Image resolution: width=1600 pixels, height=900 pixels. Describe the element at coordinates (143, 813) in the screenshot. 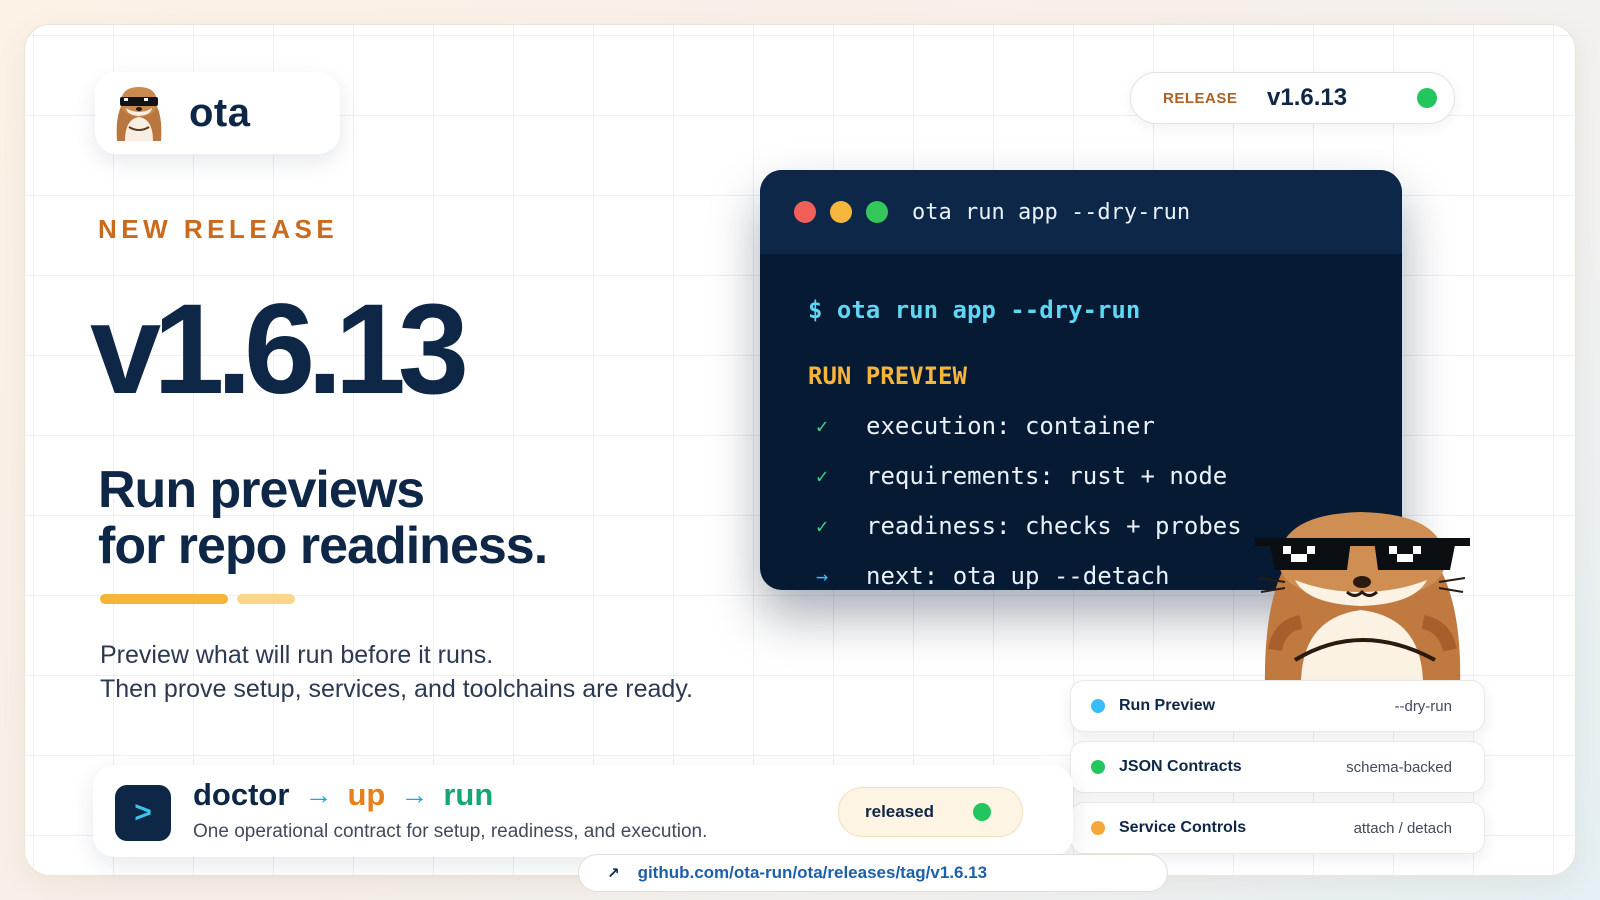

I see `terminal-prompt-icon: >` at that location.